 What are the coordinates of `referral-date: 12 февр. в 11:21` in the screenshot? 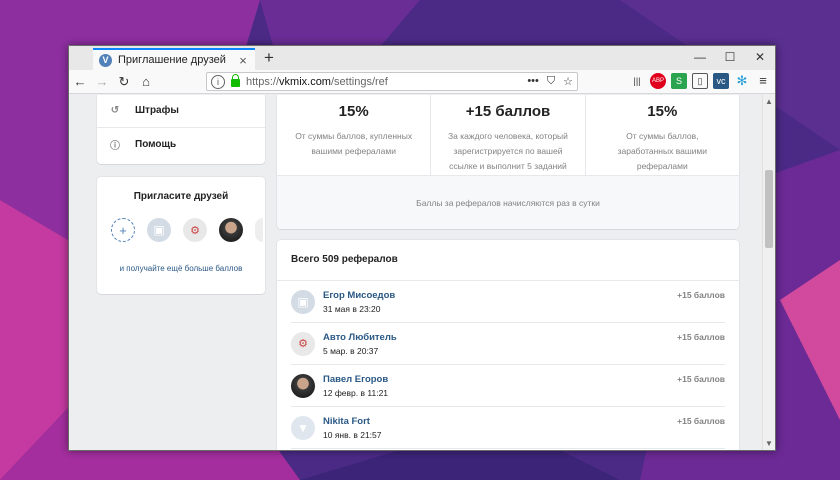 It's located at (356, 392).